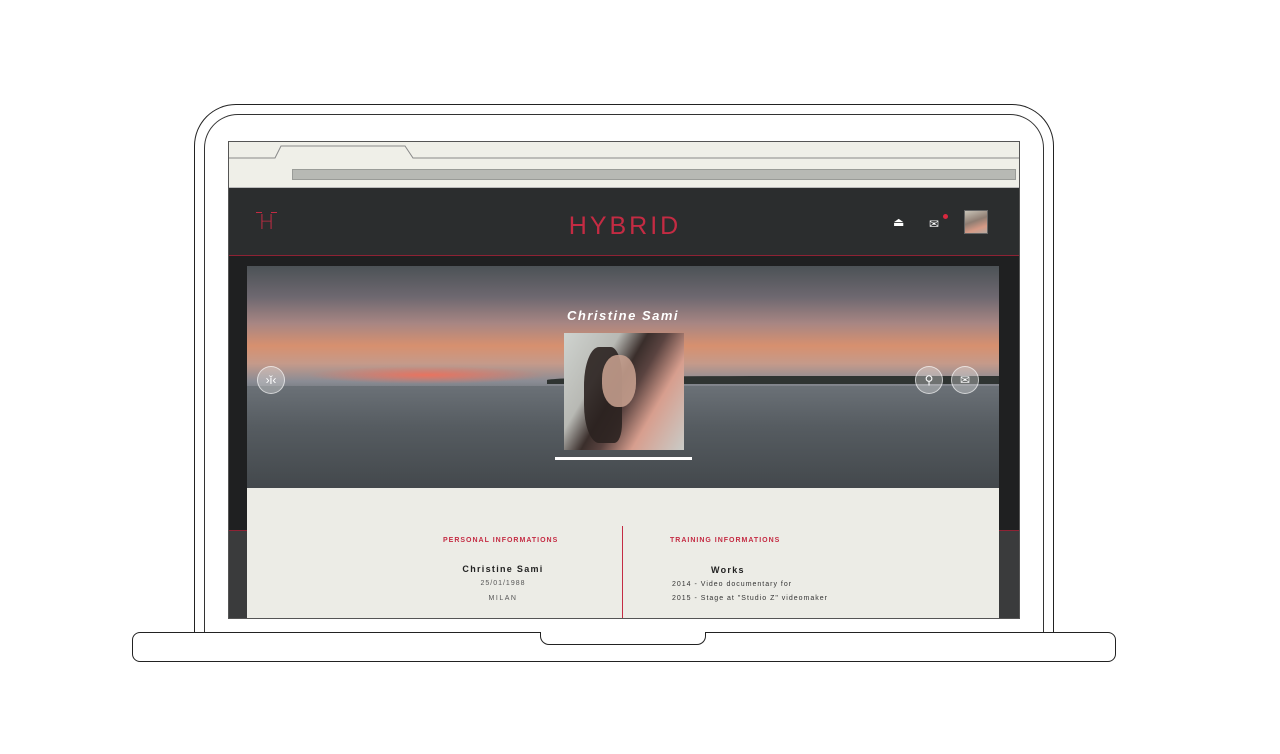 This screenshot has height=754, width=1280. Describe the element at coordinates (732, 584) in the screenshot. I see `work-item: 2014 - Video documentary for` at that location.